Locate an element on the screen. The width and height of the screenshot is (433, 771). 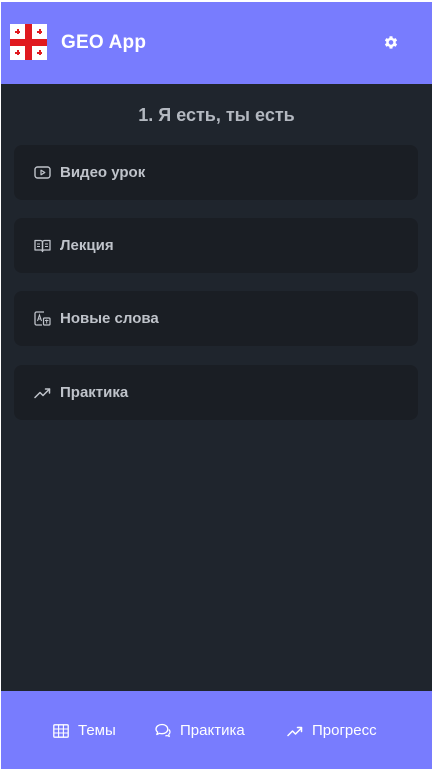
section-label: Новые слова is located at coordinates (109, 318).